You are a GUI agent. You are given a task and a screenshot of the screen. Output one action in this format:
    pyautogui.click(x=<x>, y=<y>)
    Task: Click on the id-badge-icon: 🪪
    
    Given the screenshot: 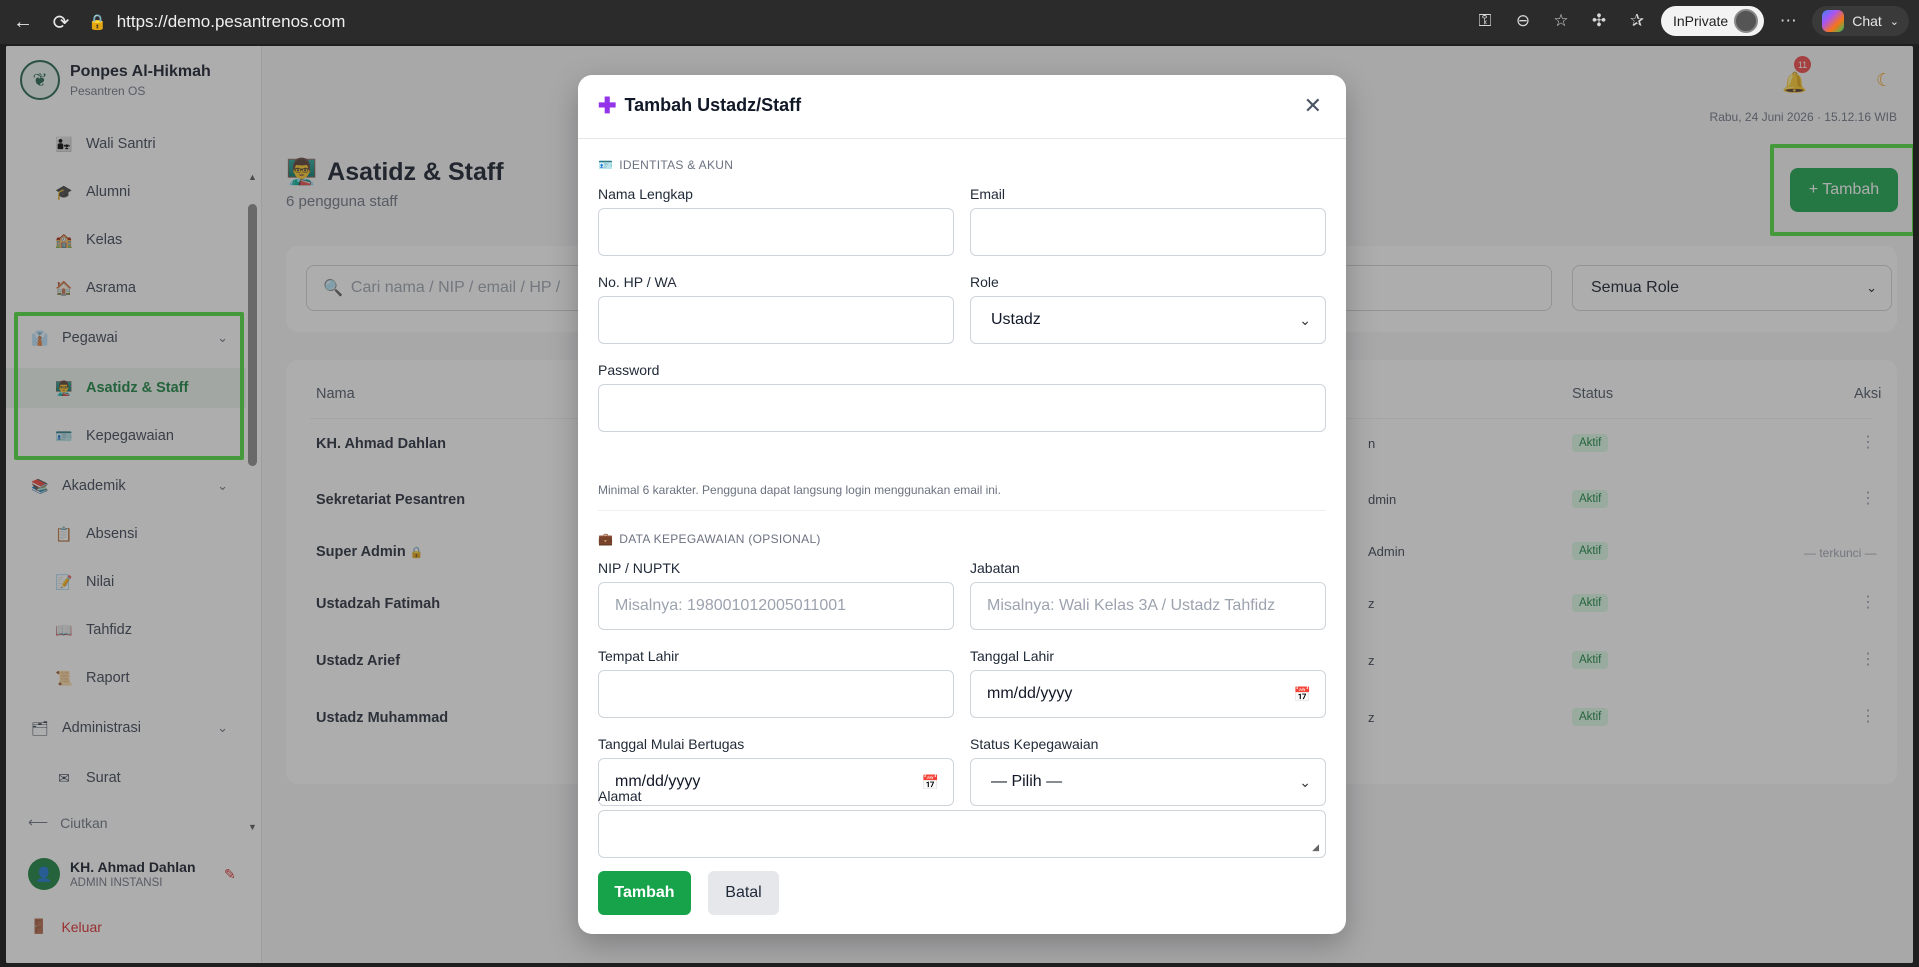 What is the action you would take?
    pyautogui.click(x=606, y=165)
    